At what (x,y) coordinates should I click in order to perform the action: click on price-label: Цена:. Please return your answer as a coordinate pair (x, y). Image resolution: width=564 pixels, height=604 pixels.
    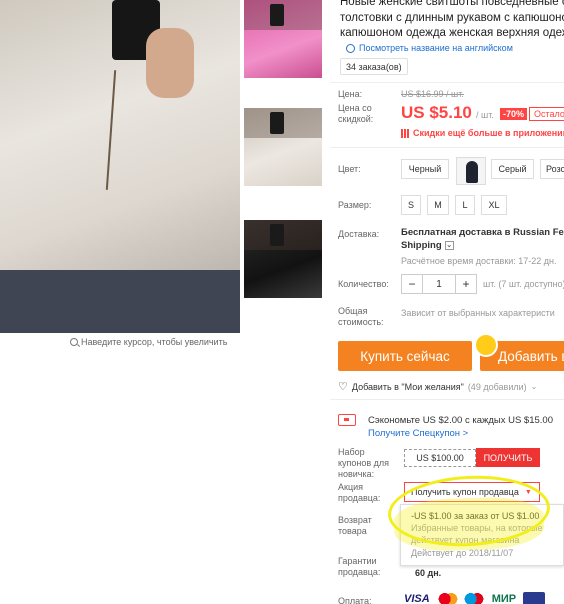
    Looking at the image, I should click on (350, 94).